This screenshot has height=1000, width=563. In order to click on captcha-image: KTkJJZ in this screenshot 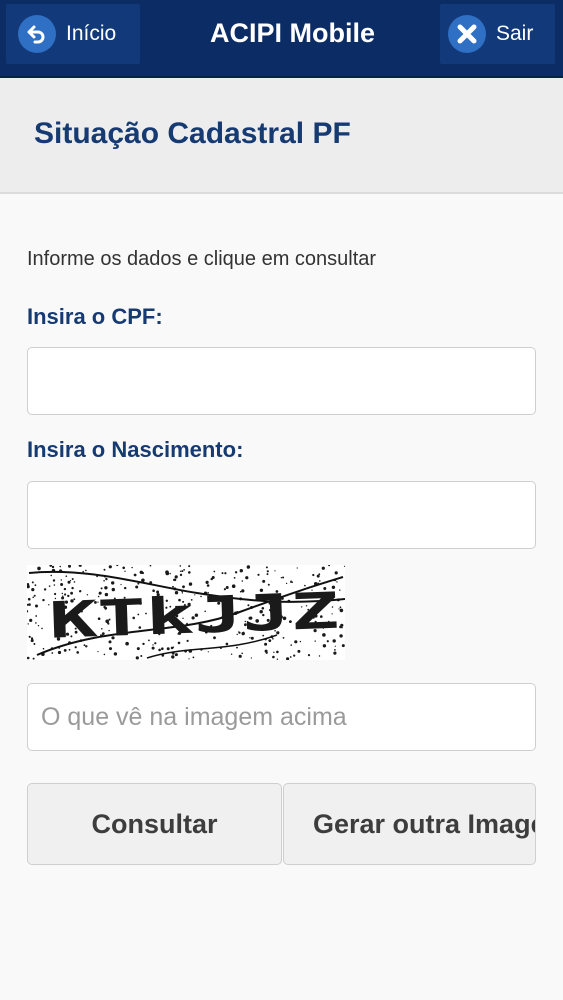, I will do `click(185, 612)`.